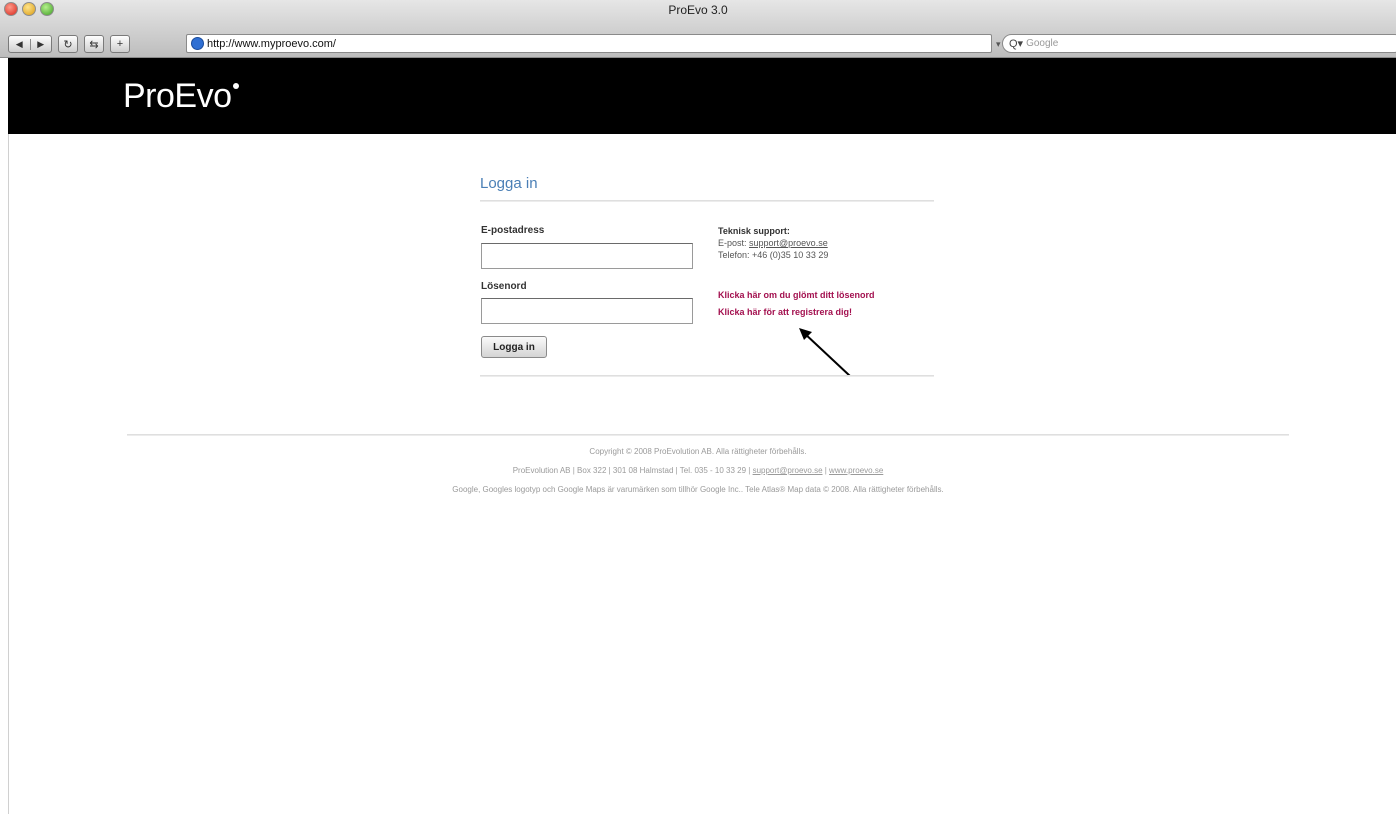  I want to click on annotation-arrow-shaft, so click(826, 354).